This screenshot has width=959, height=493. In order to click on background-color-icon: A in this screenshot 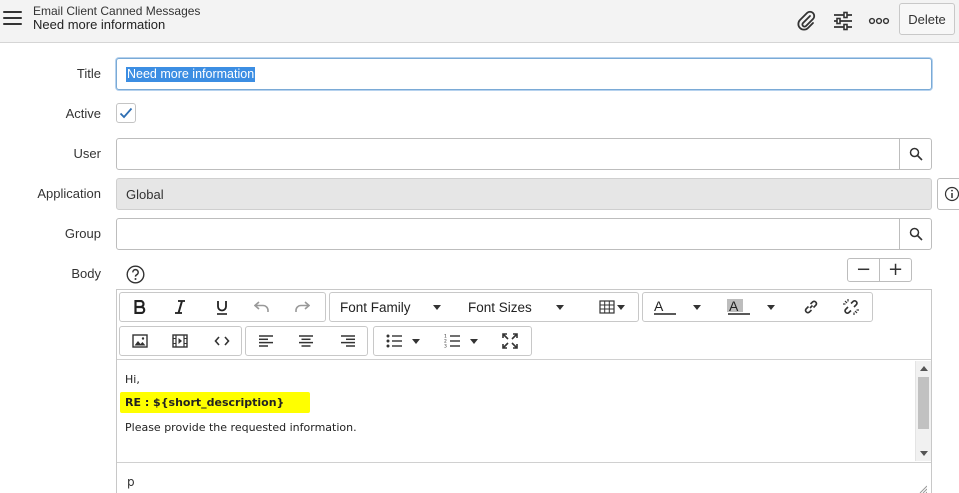, I will do `click(738, 307)`.